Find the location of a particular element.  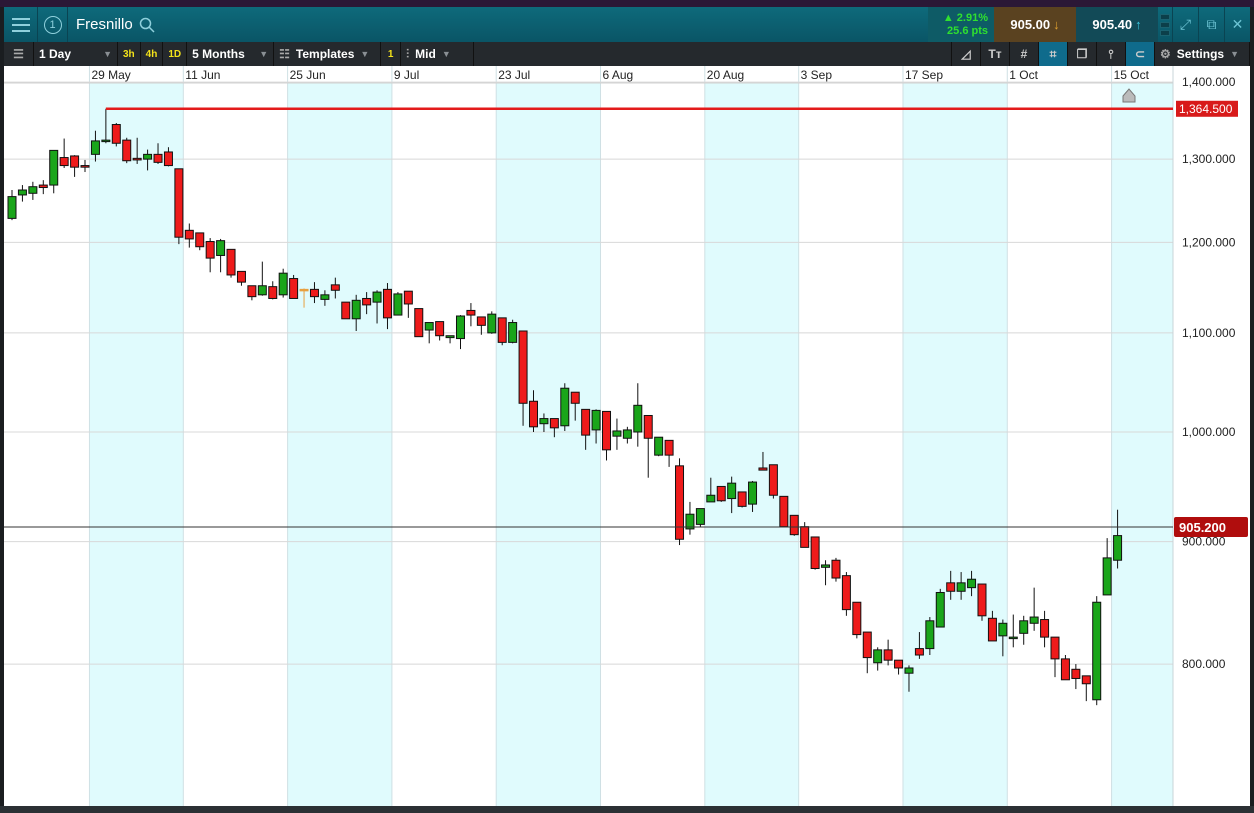

interval-1d: 1D is located at coordinates (175, 54).